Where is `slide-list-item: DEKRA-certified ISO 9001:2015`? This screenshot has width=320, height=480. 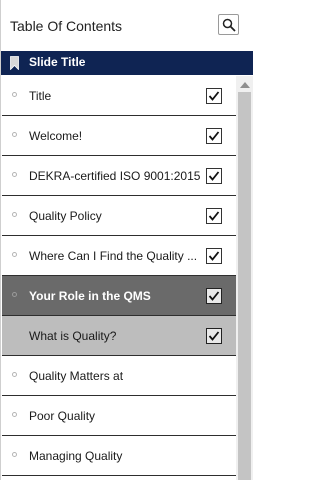 slide-list-item: DEKRA-certified ISO 9001:2015 is located at coordinates (119, 176).